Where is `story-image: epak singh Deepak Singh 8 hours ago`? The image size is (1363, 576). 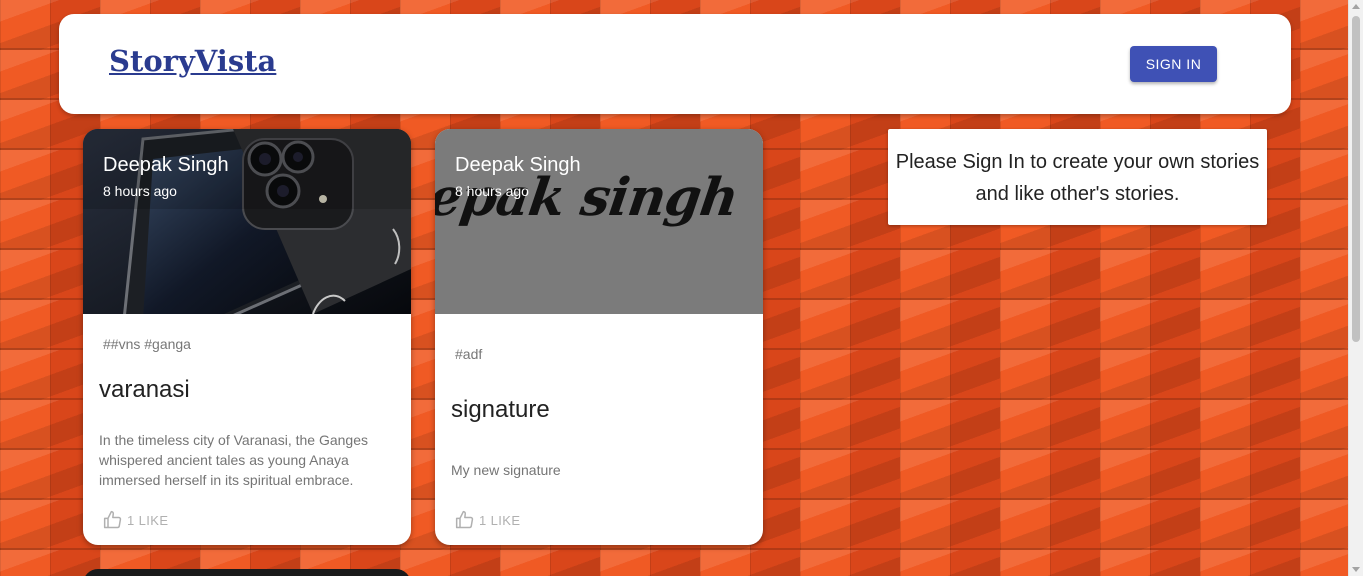
story-image: epak singh Deepak Singh 8 hours ago is located at coordinates (599, 221).